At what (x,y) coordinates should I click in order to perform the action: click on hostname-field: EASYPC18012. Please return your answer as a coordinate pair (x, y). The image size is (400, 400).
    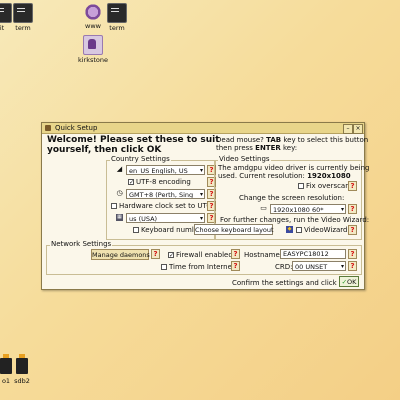
    Looking at the image, I should click on (313, 254).